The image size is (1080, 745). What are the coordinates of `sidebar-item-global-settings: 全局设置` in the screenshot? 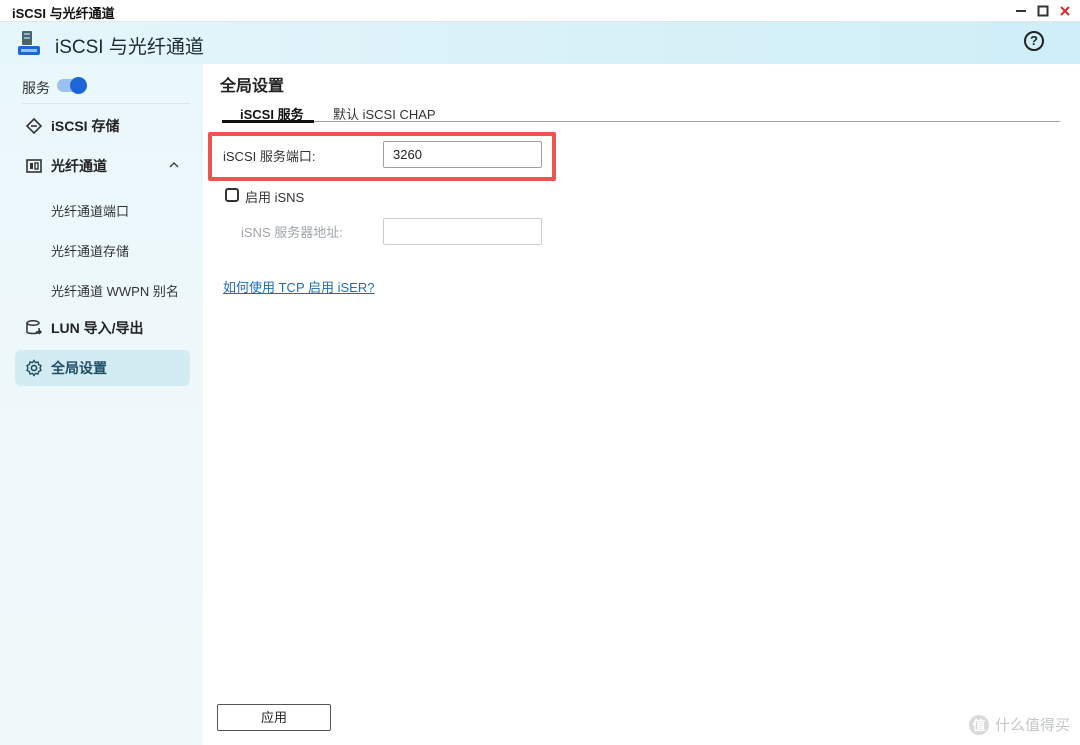 It's located at (102, 368).